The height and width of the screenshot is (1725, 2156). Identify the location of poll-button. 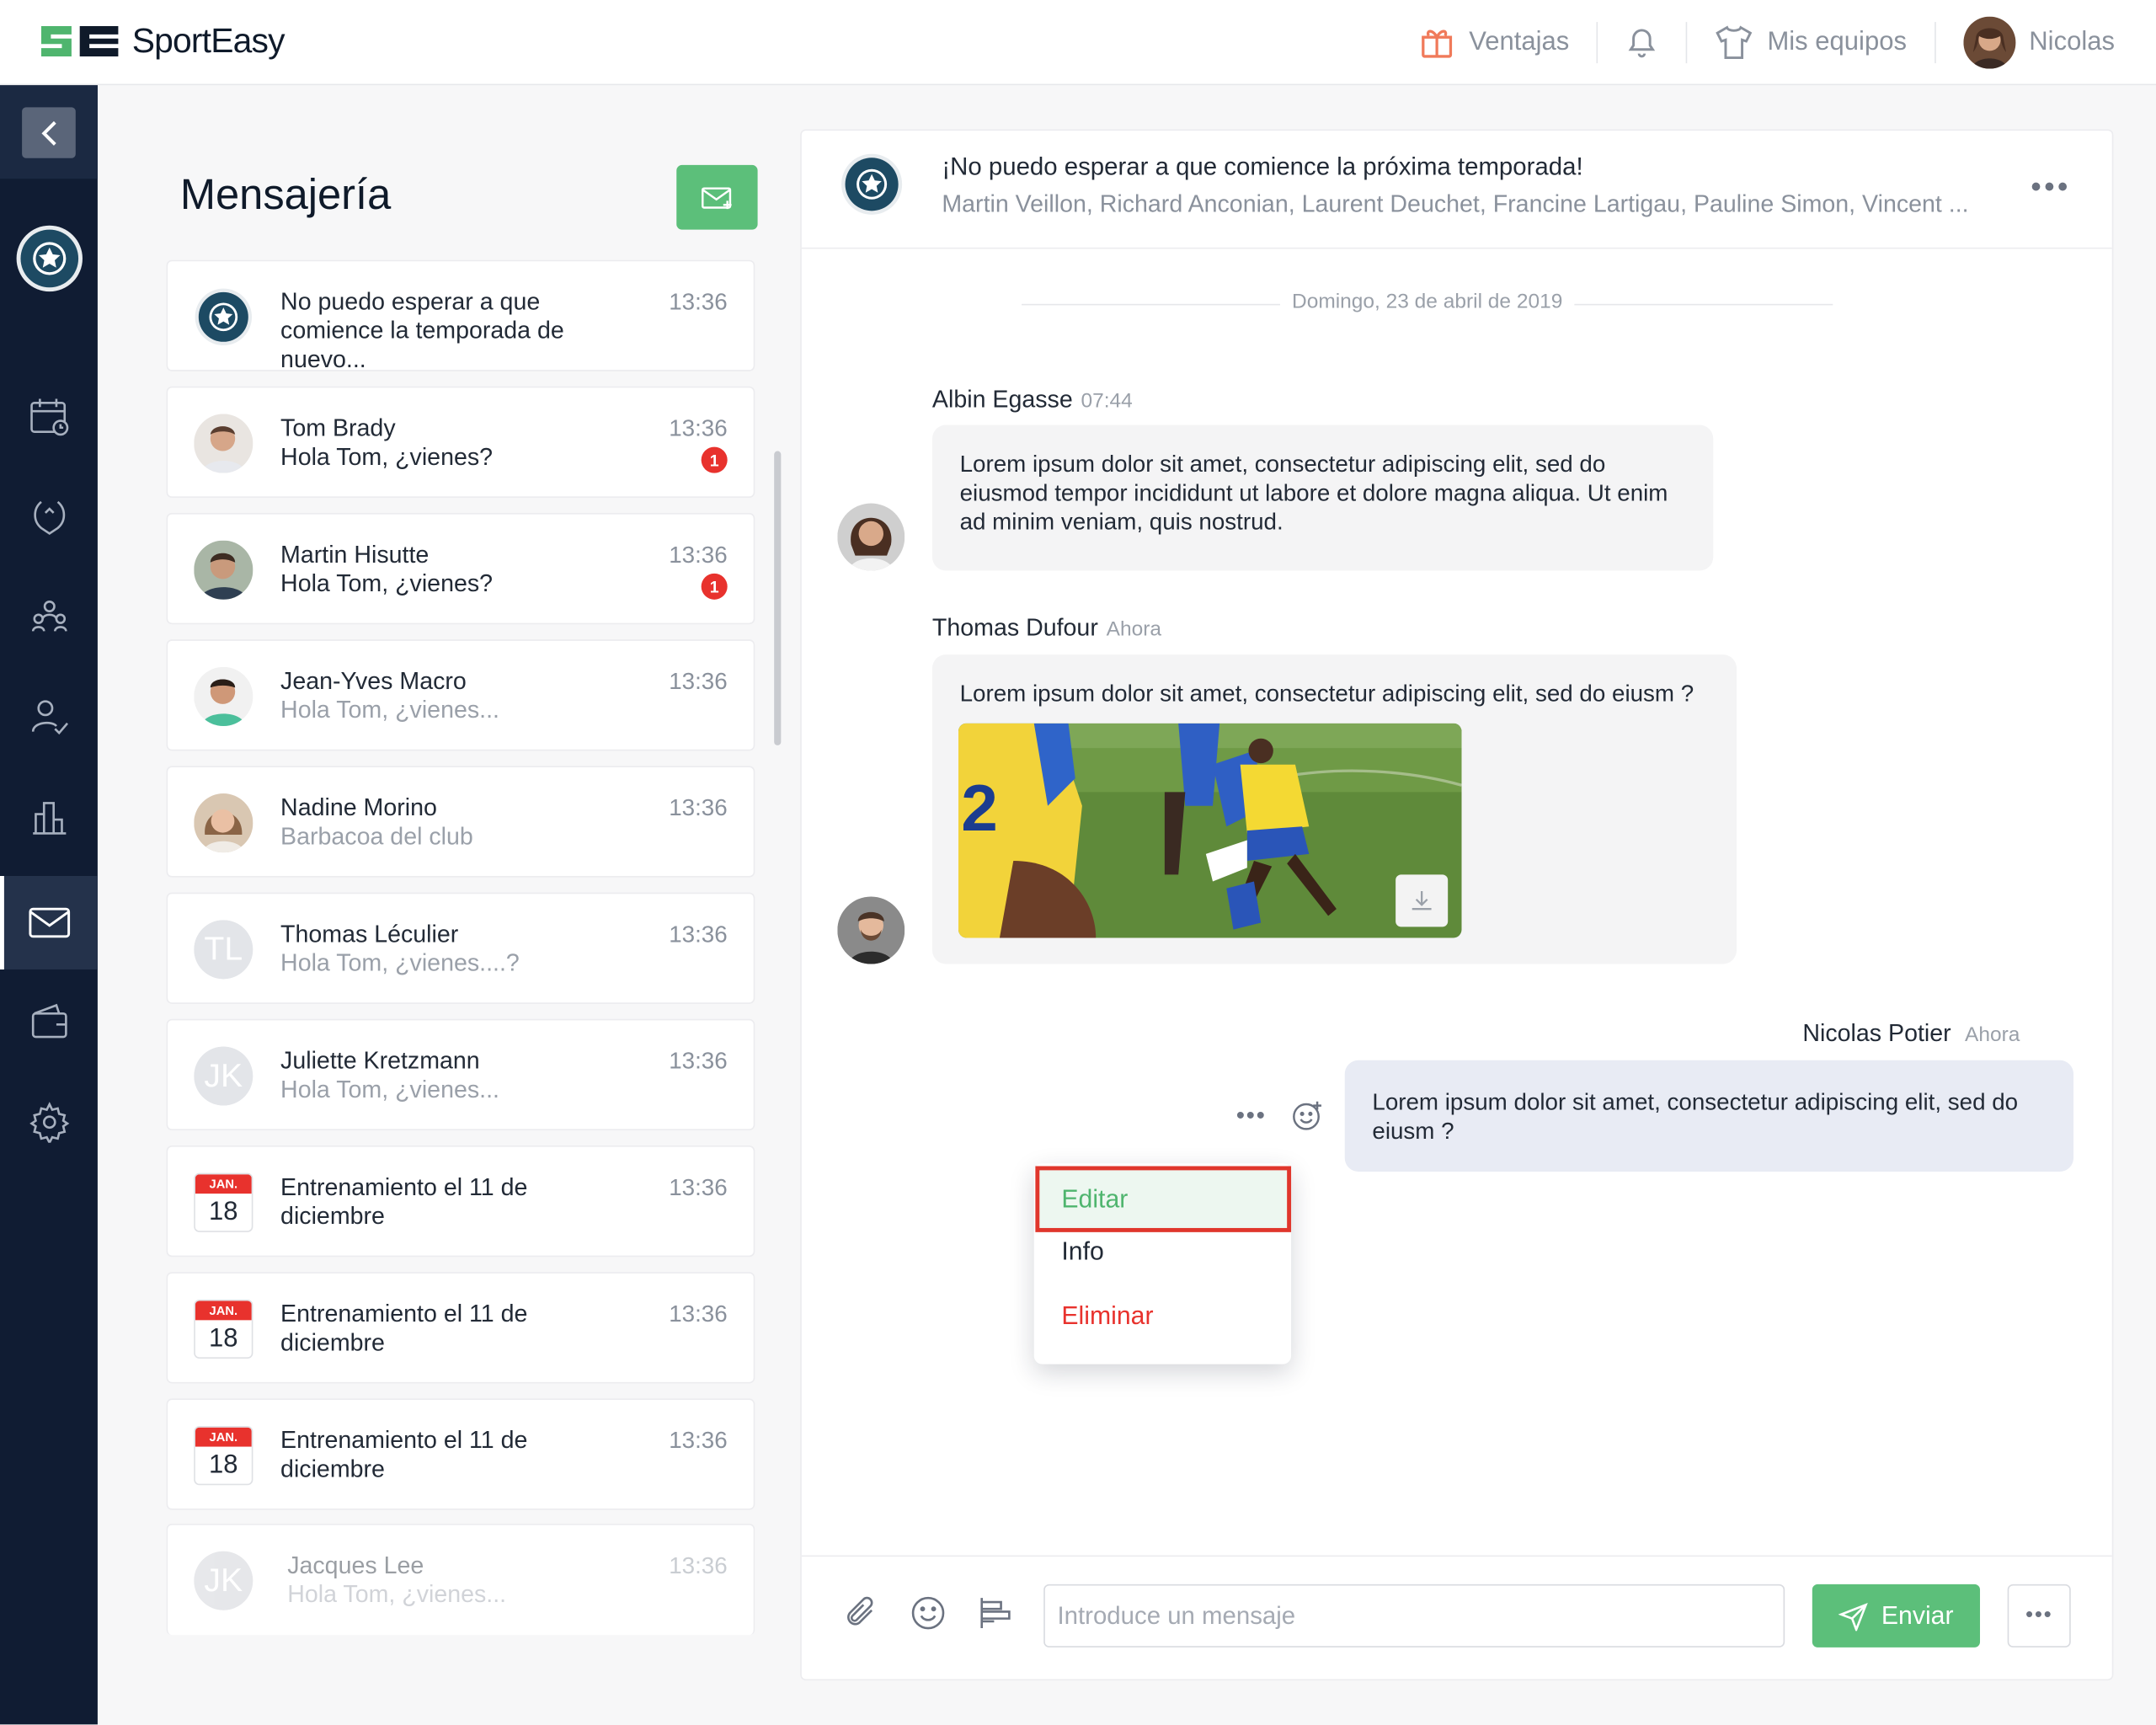
(996, 1613).